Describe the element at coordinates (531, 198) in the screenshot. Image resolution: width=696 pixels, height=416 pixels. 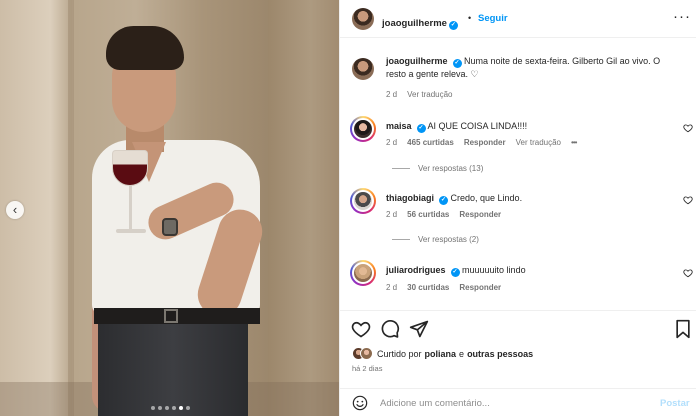
I see `comment-text: thiagobiagi ✓ Credo, que Lindo.` at that location.